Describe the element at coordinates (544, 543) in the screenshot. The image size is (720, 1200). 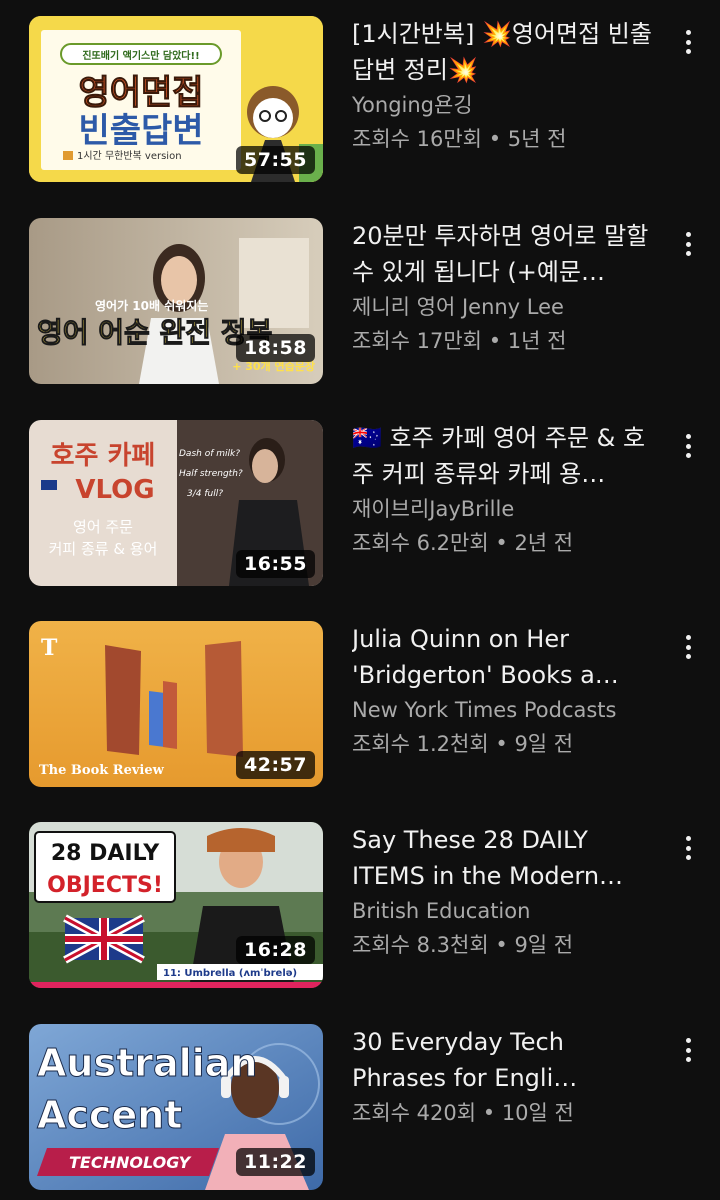
I see `upload-age: 2년 전` at that location.